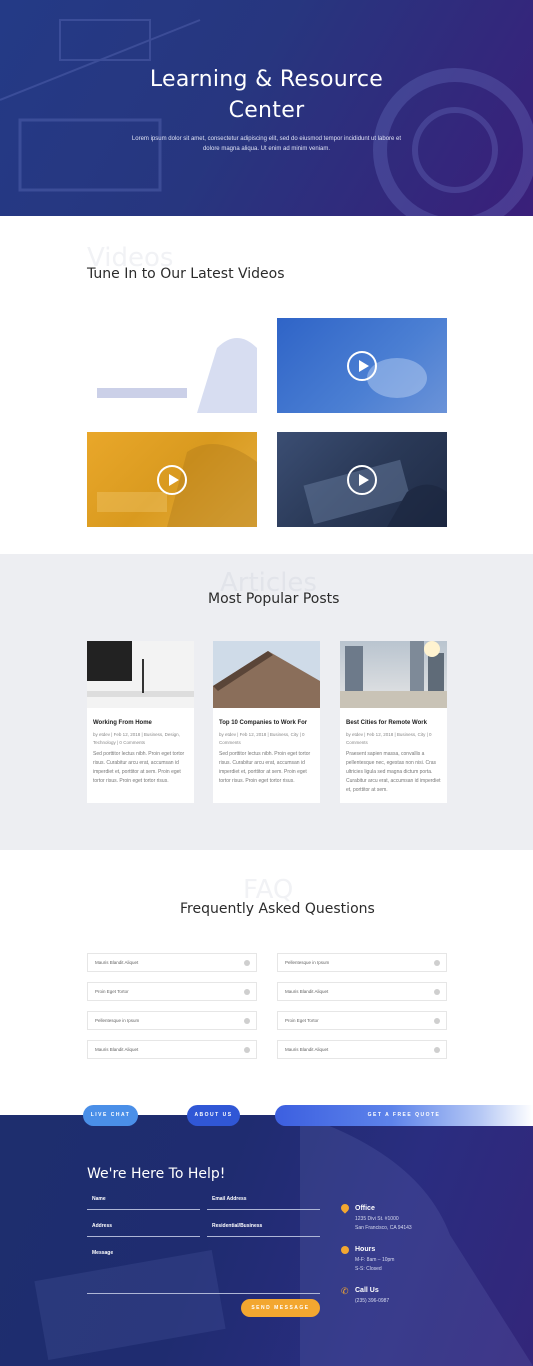  I want to click on hours-line2: S-S: Closed, so click(368, 1269).